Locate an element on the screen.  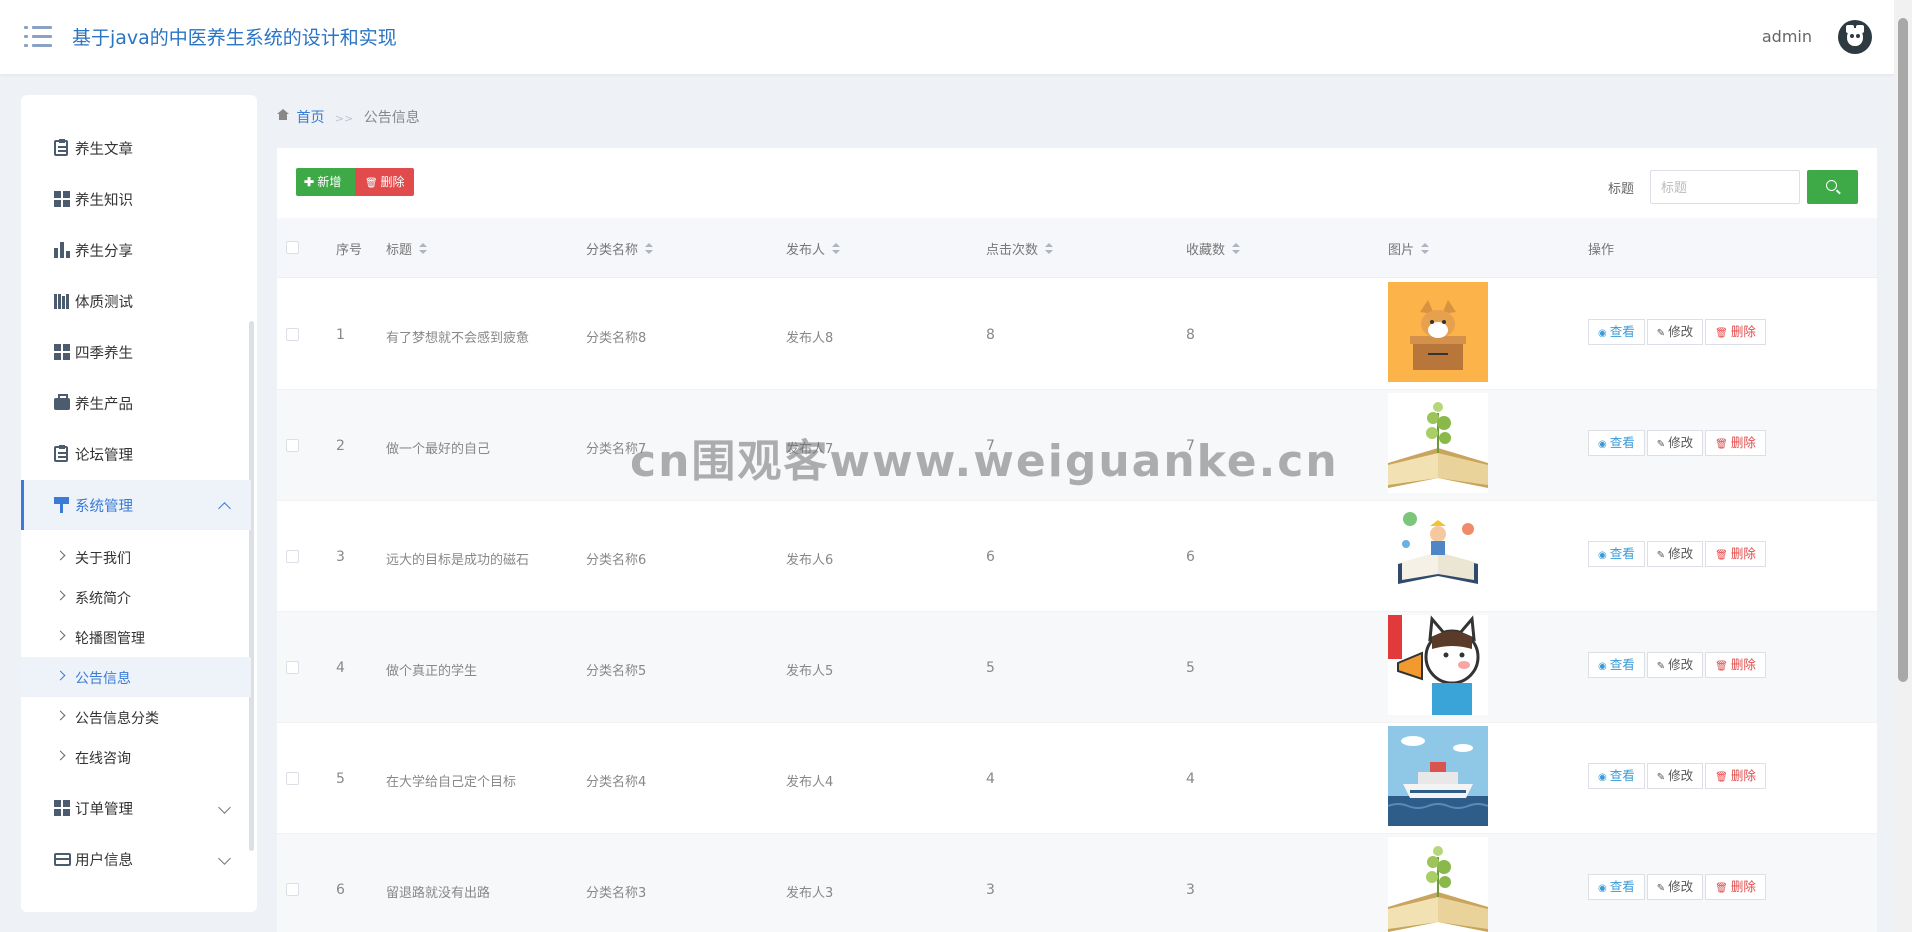
menu-toggle-icon is located at coordinates (38, 37).